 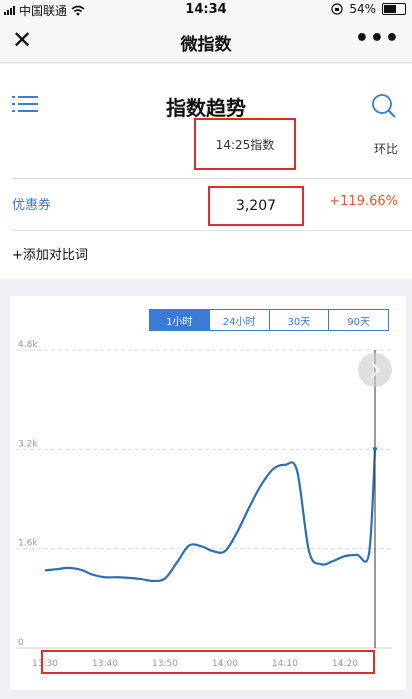 I want to click on scroll-arrow-button, so click(x=375, y=370).